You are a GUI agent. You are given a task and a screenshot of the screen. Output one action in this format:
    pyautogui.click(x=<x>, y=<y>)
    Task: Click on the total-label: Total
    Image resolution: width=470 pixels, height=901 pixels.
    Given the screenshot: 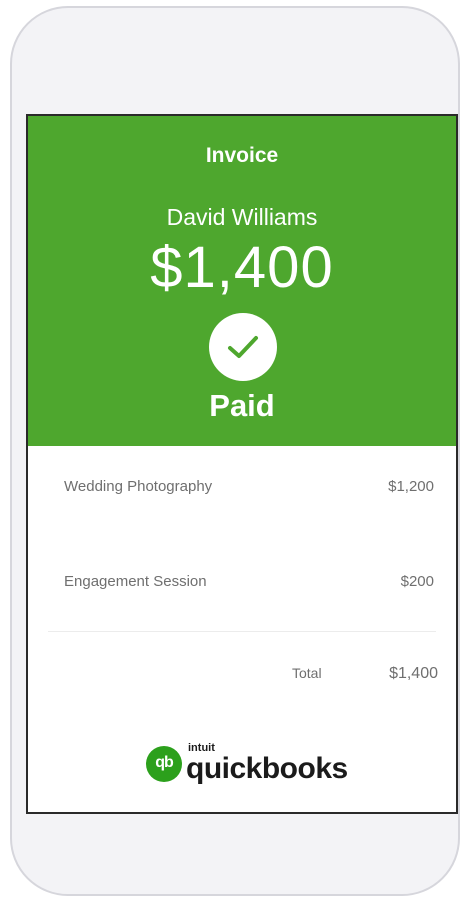 What is the action you would take?
    pyautogui.click(x=307, y=673)
    